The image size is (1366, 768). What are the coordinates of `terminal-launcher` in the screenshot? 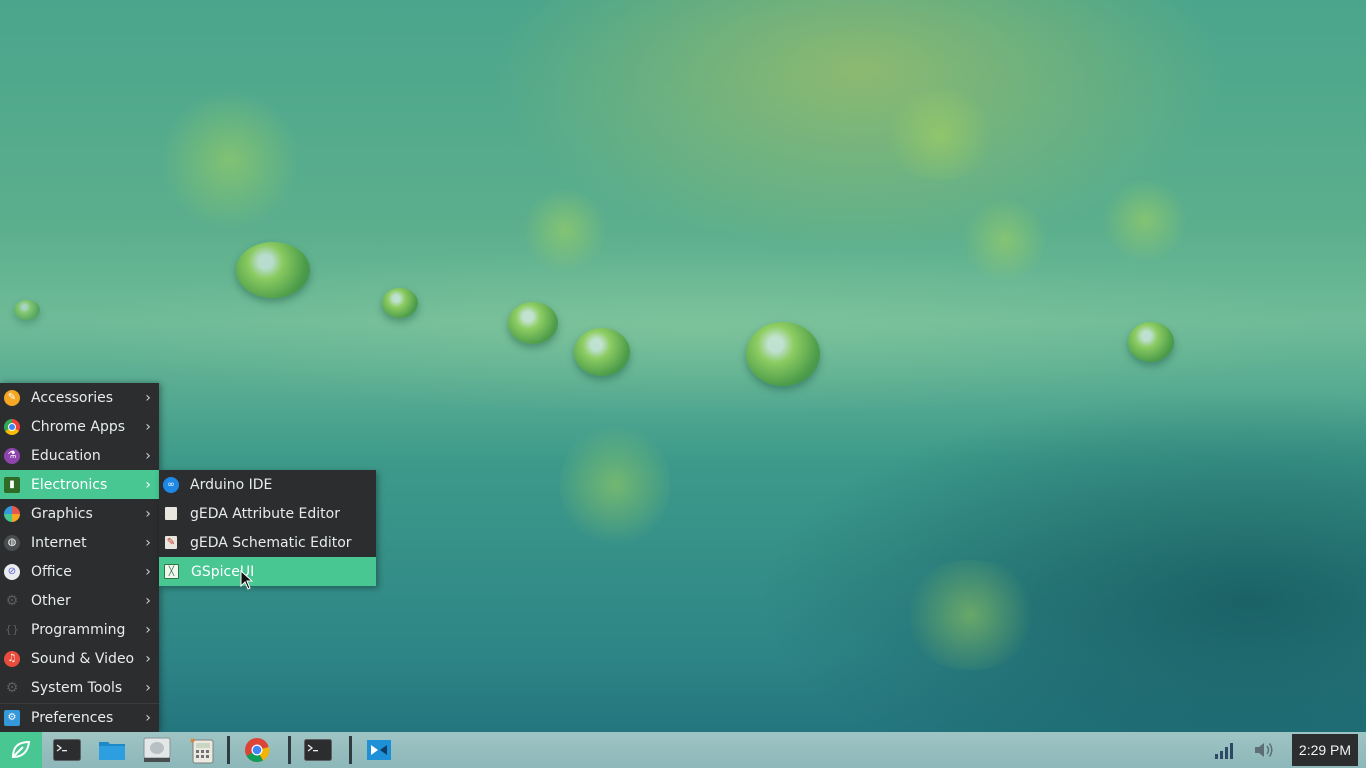 It's located at (67, 750).